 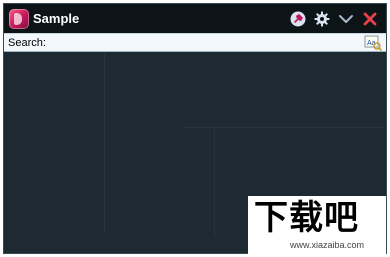 I want to click on title-bar: Sample, so click(x=195, y=18).